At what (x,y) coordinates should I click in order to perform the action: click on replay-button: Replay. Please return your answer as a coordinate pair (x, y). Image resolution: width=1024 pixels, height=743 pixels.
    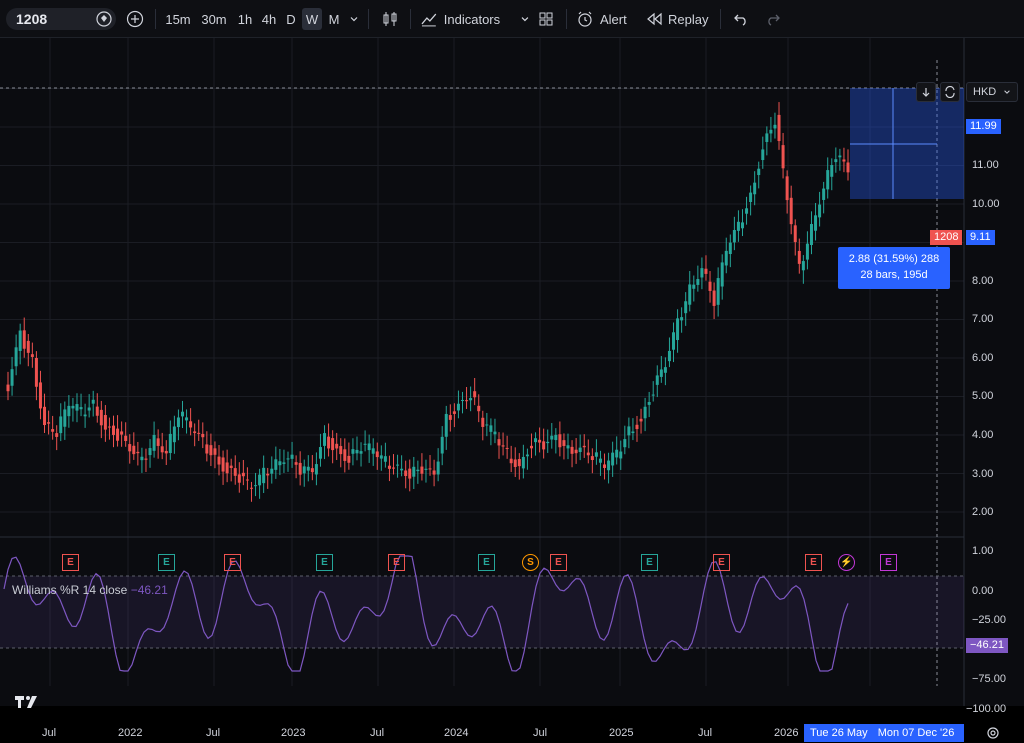
    Looking at the image, I should click on (679, 19).